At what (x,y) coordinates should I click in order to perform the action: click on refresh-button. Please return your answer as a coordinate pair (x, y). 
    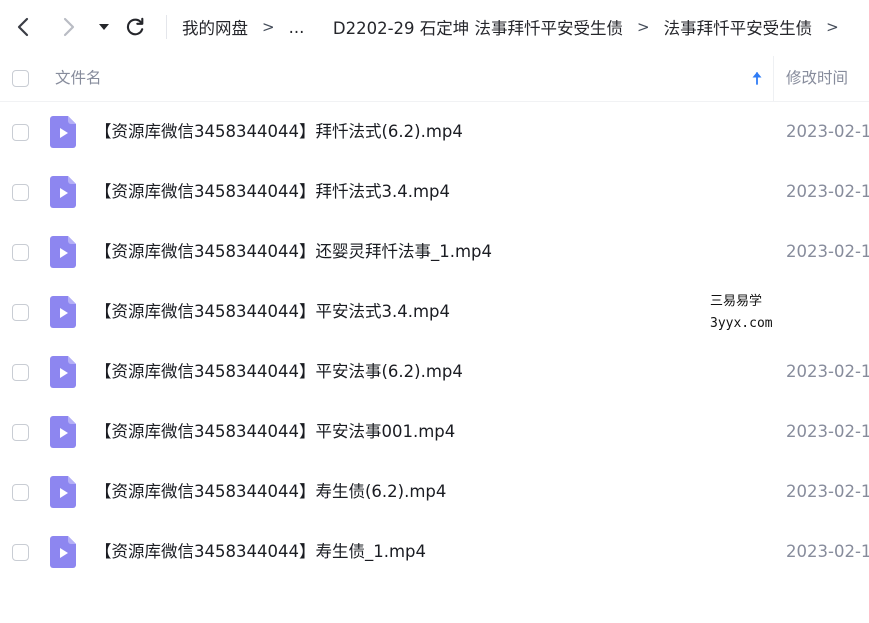
    Looking at the image, I should click on (135, 27).